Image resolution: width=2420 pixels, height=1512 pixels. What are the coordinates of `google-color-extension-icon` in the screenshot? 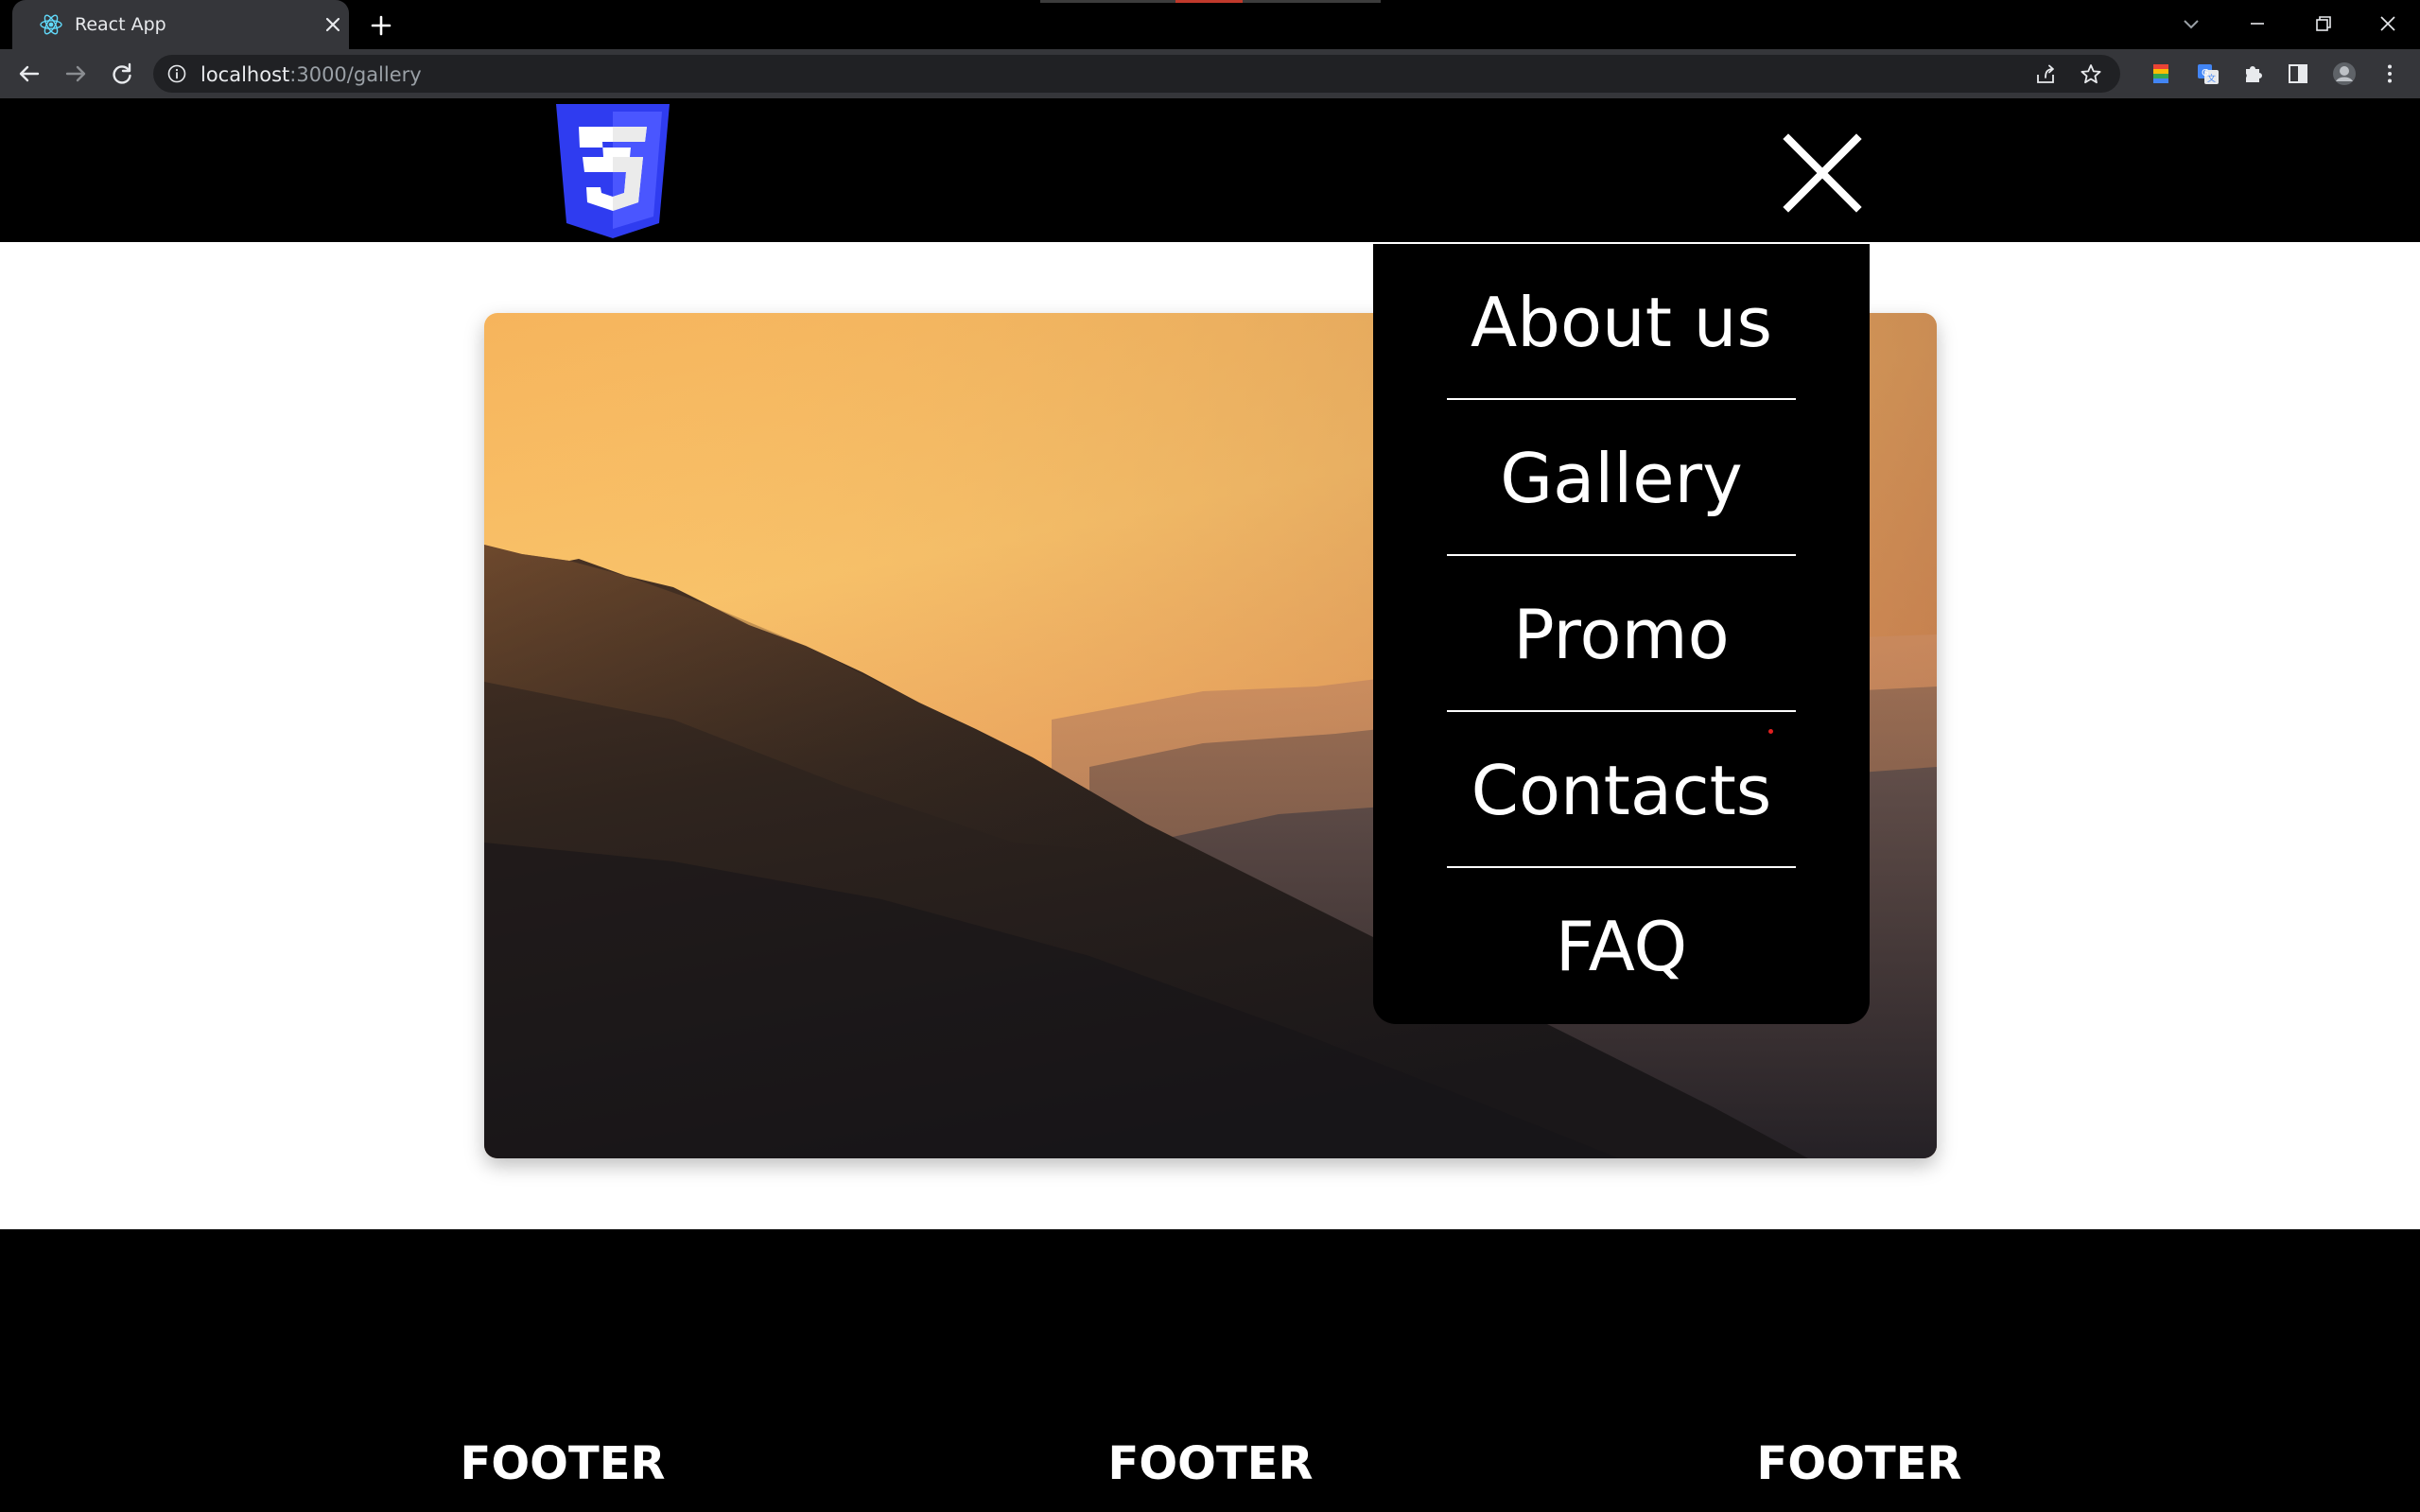 It's located at (2161, 74).